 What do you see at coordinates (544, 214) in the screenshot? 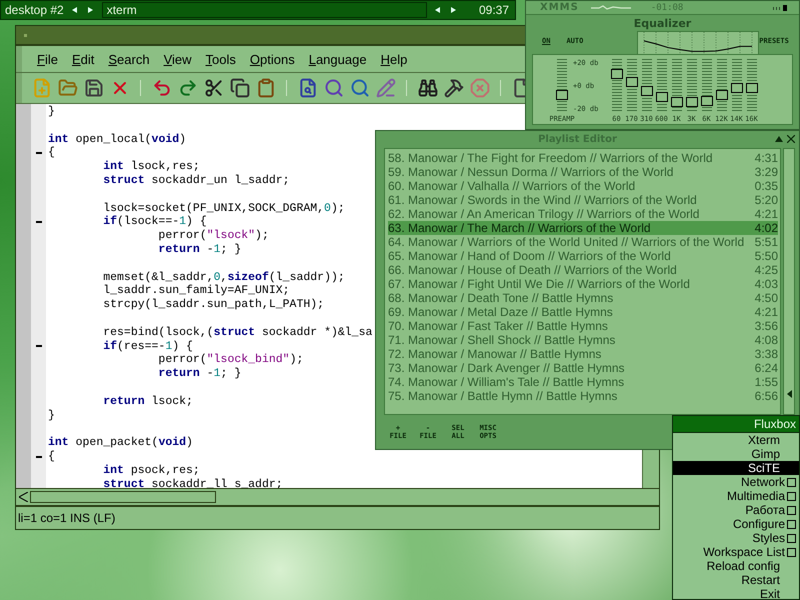
I see `track-title: 62. Manowar / An American Trilogy // Warriors of the World` at bounding box center [544, 214].